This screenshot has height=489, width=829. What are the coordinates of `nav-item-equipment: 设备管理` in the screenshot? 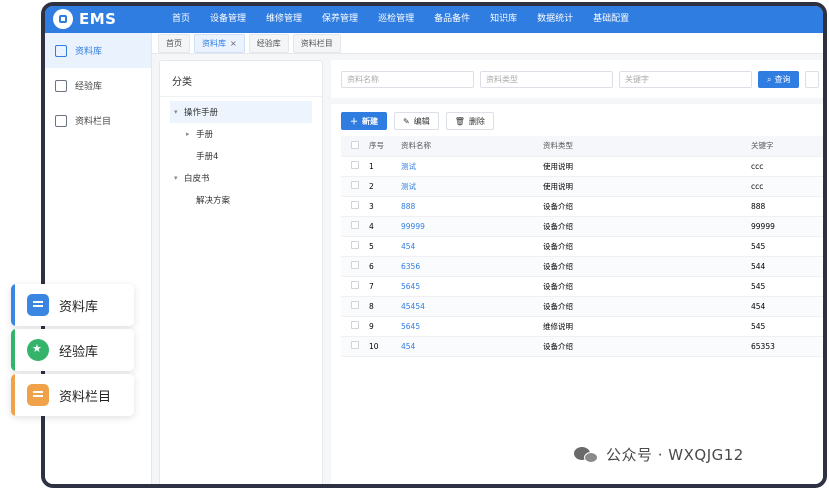 It's located at (228, 19).